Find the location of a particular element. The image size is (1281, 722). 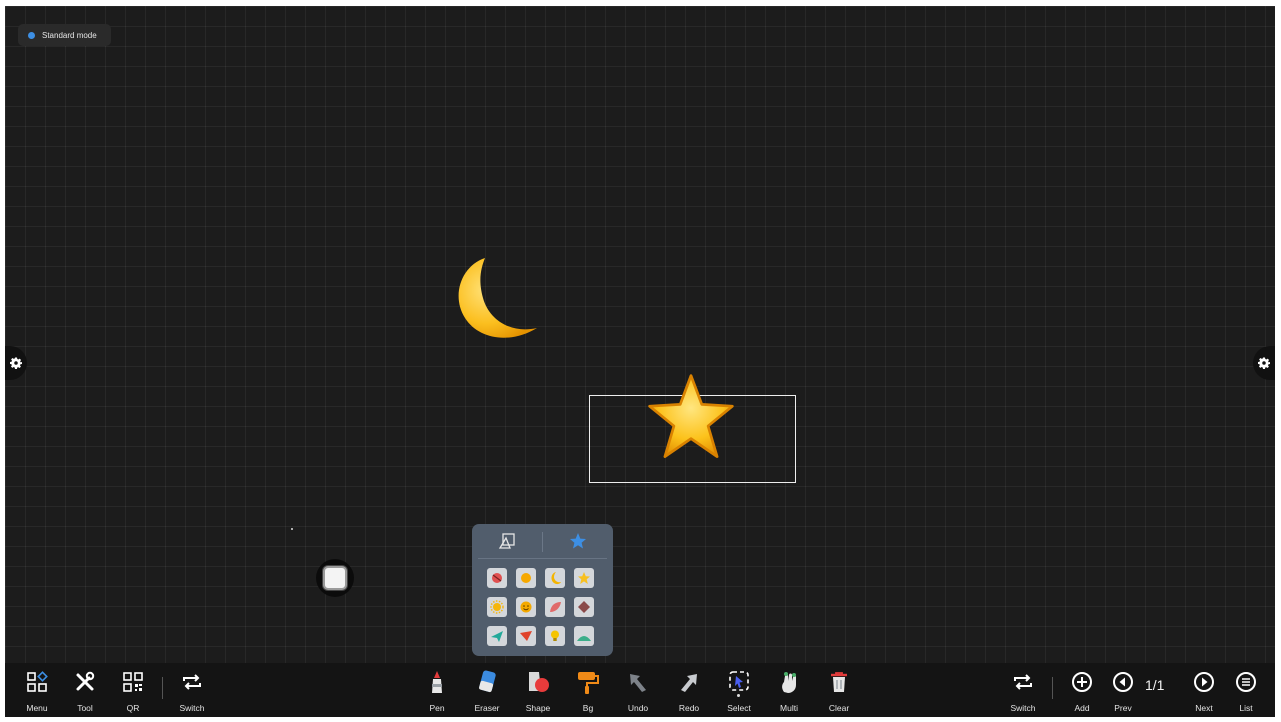

mode-status-dot is located at coordinates (31, 35).